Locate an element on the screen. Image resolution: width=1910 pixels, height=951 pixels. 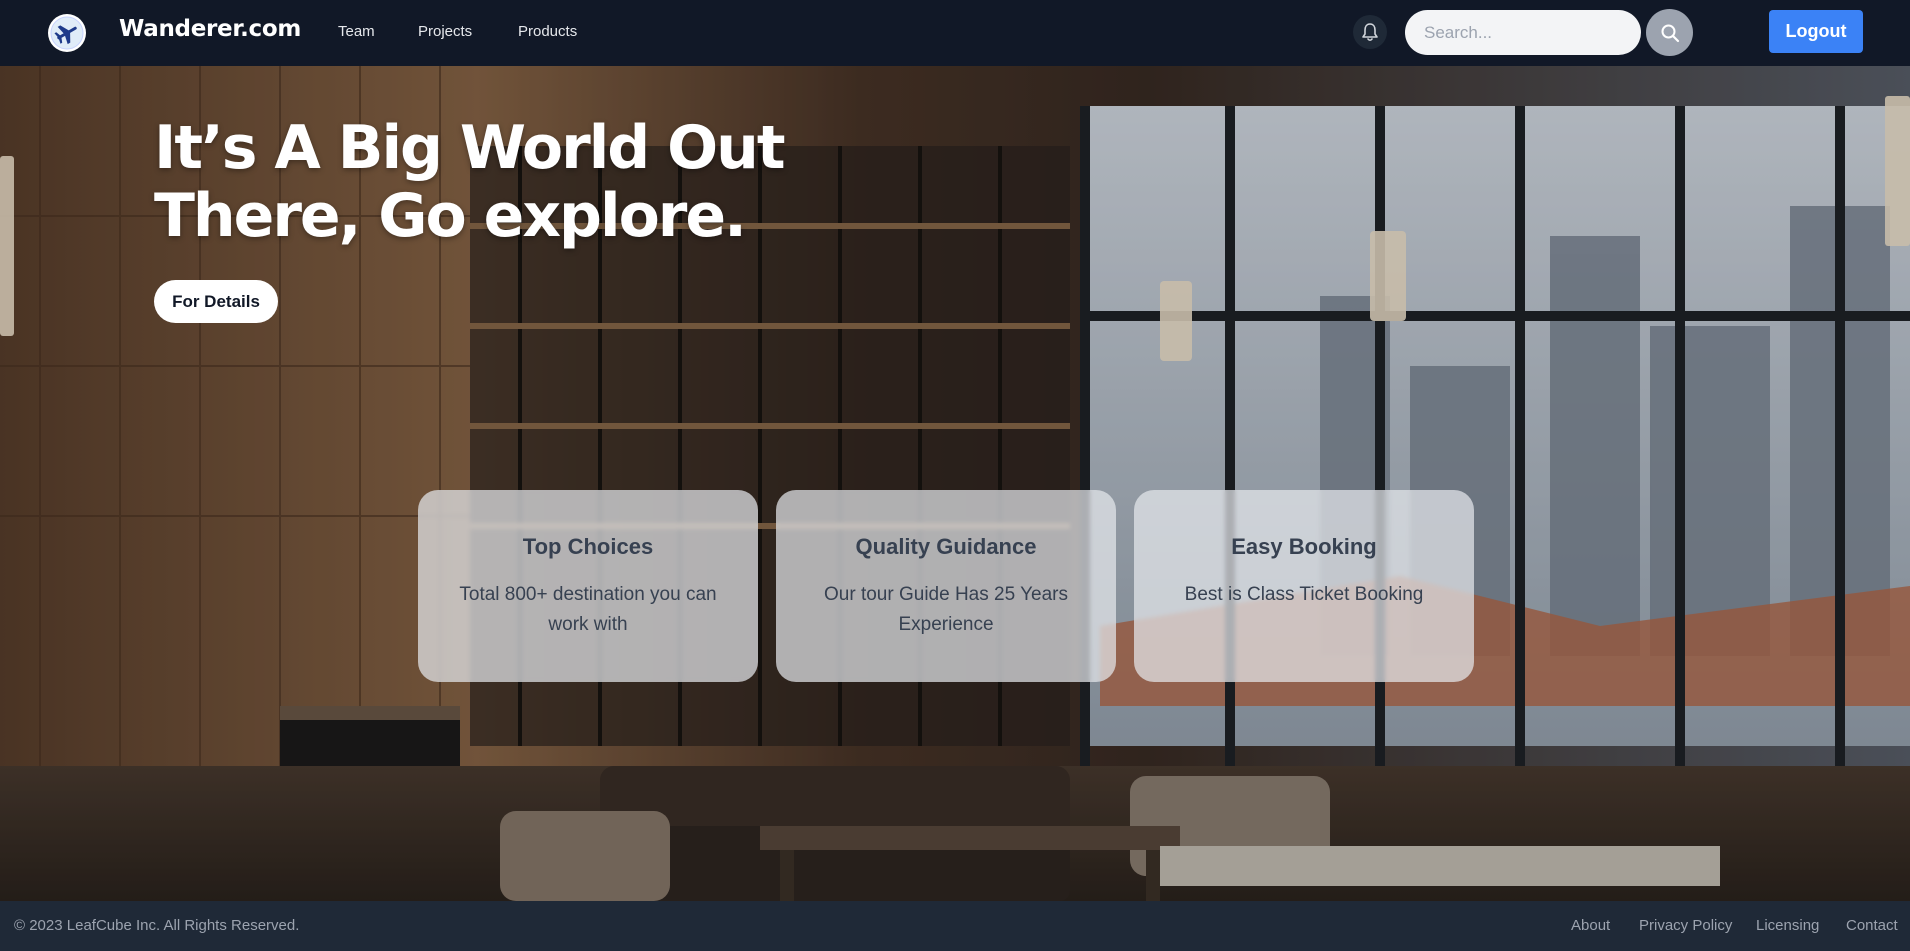
card-text: Our tour Guide Has 25 Years Experience is located at coordinates (946, 609).